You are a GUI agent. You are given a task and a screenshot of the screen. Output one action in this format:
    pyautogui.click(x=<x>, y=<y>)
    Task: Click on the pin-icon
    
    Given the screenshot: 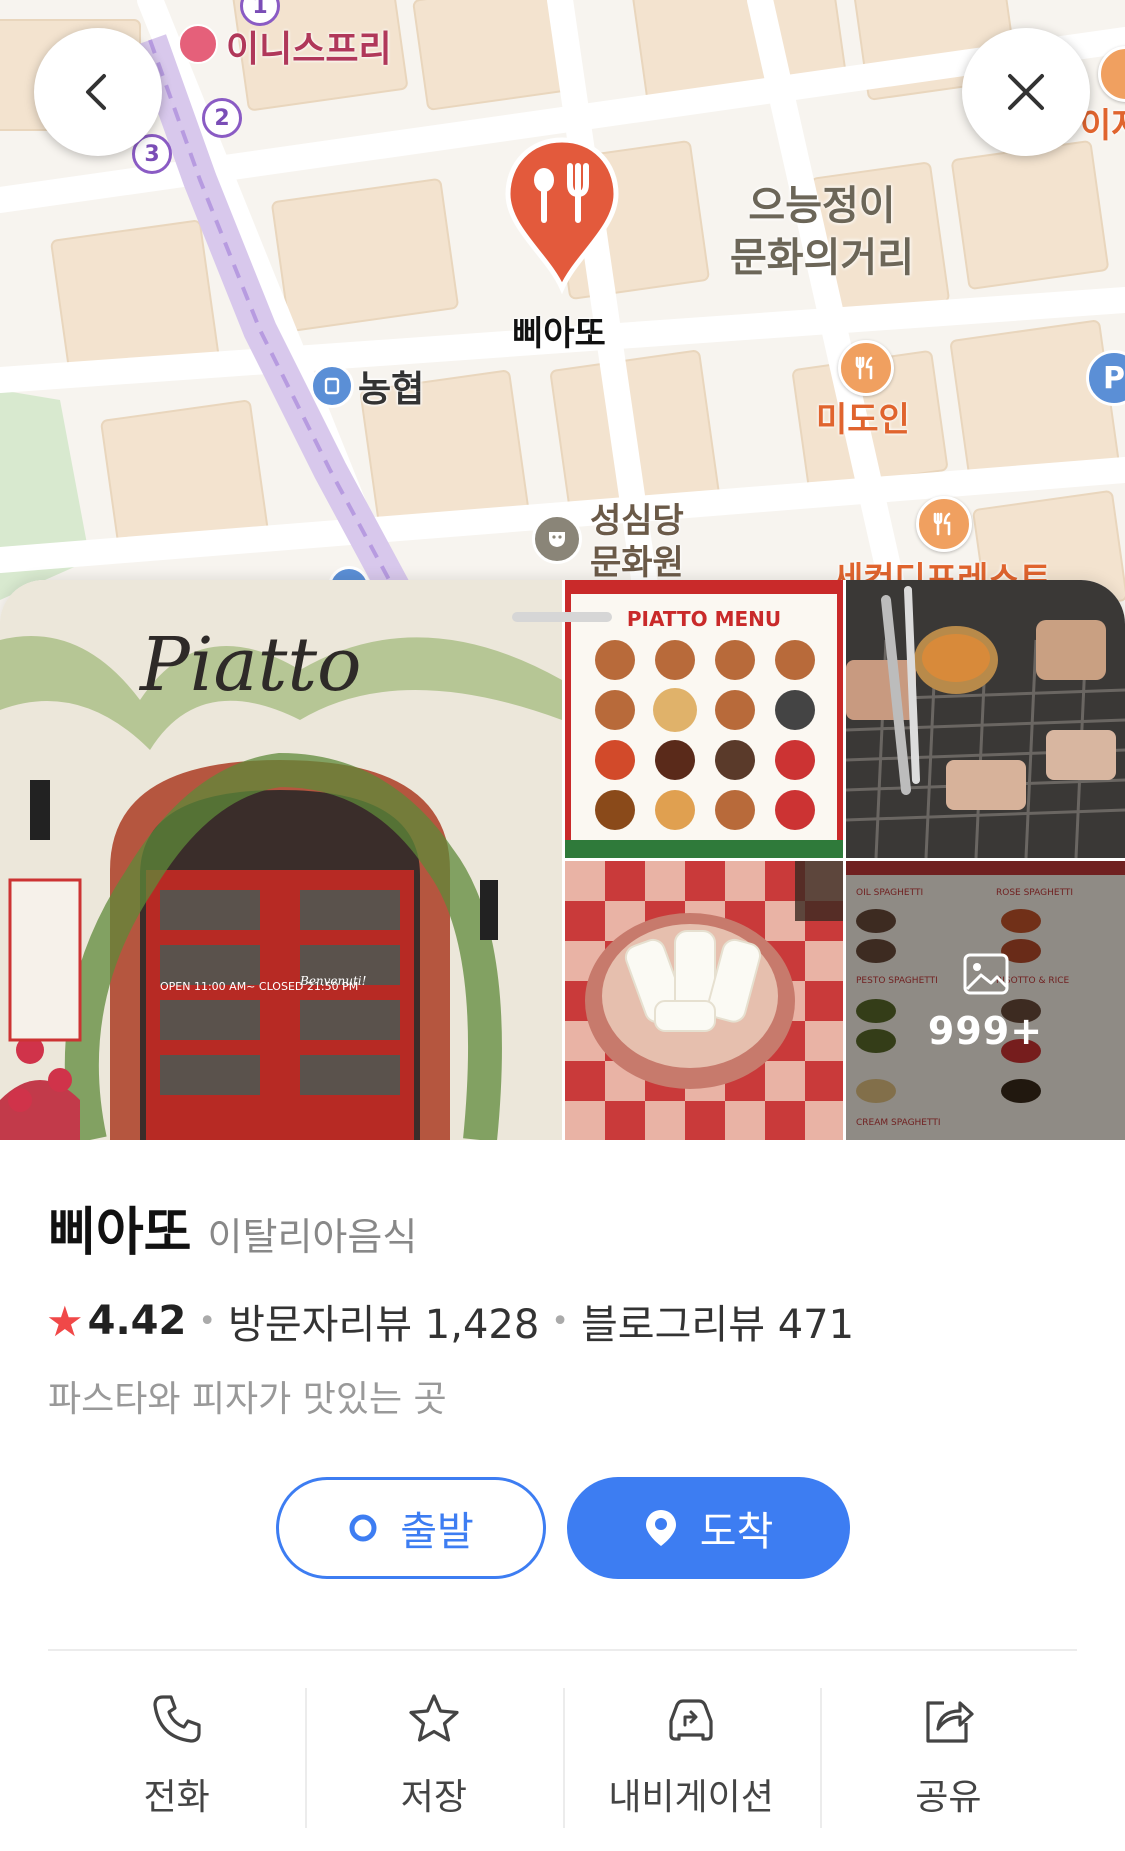 What is the action you would take?
    pyautogui.click(x=562, y=216)
    